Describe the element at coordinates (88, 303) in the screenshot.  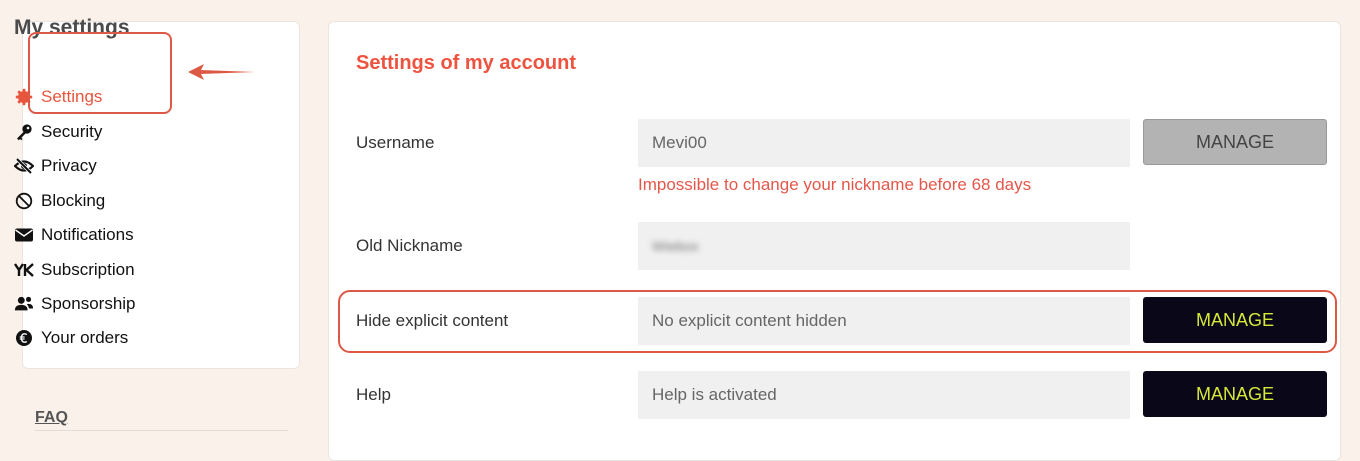
I see `sidebar-item-label: Sponsorship` at that location.